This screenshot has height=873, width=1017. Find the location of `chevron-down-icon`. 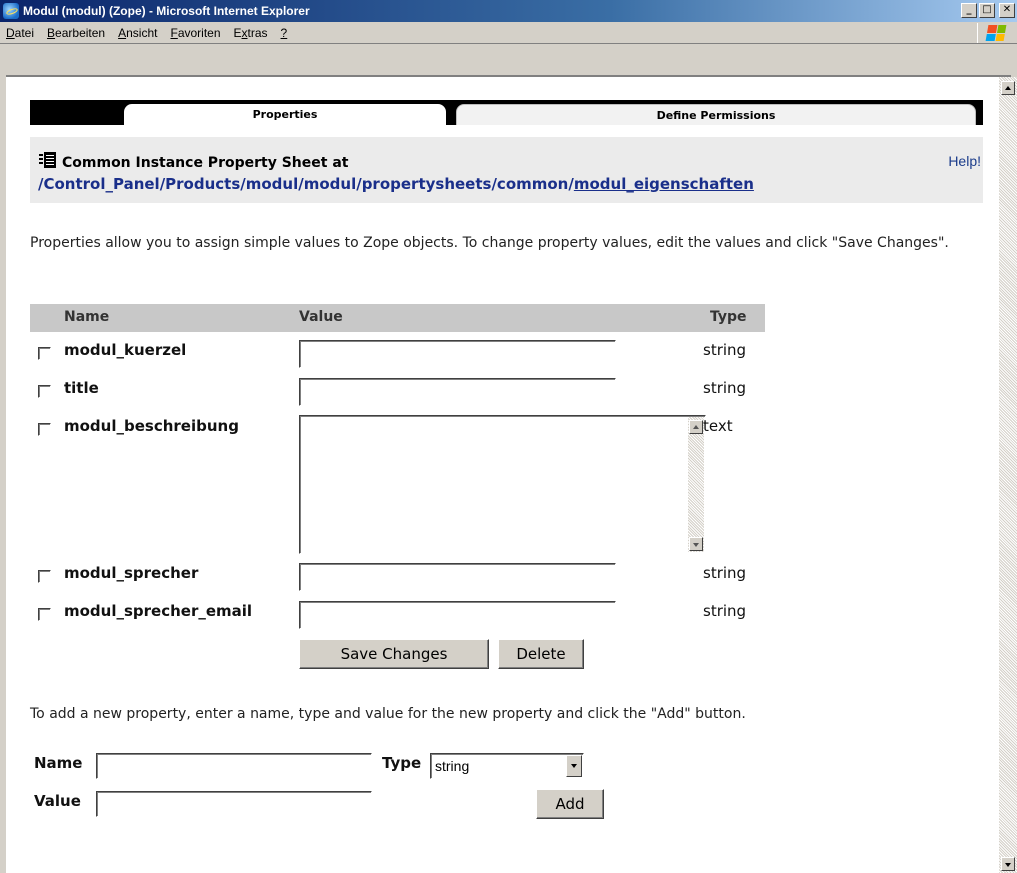

chevron-down-icon is located at coordinates (574, 766).